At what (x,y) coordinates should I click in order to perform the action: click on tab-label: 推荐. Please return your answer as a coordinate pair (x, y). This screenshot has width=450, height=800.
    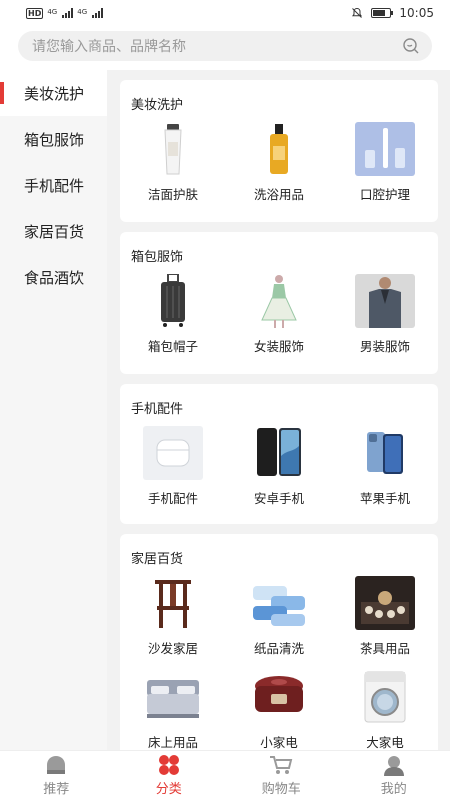
    Looking at the image, I should click on (56, 789).